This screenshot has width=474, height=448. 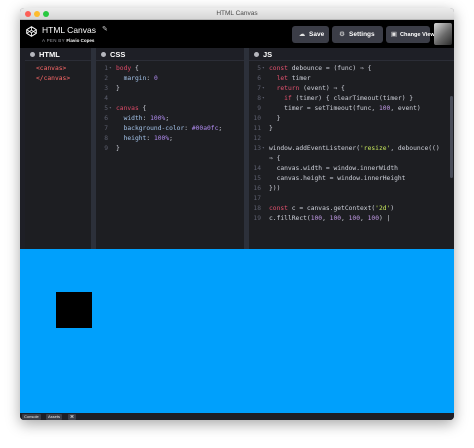 I want to click on code-line: 6 width: 100%;, so click(x=170, y=119).